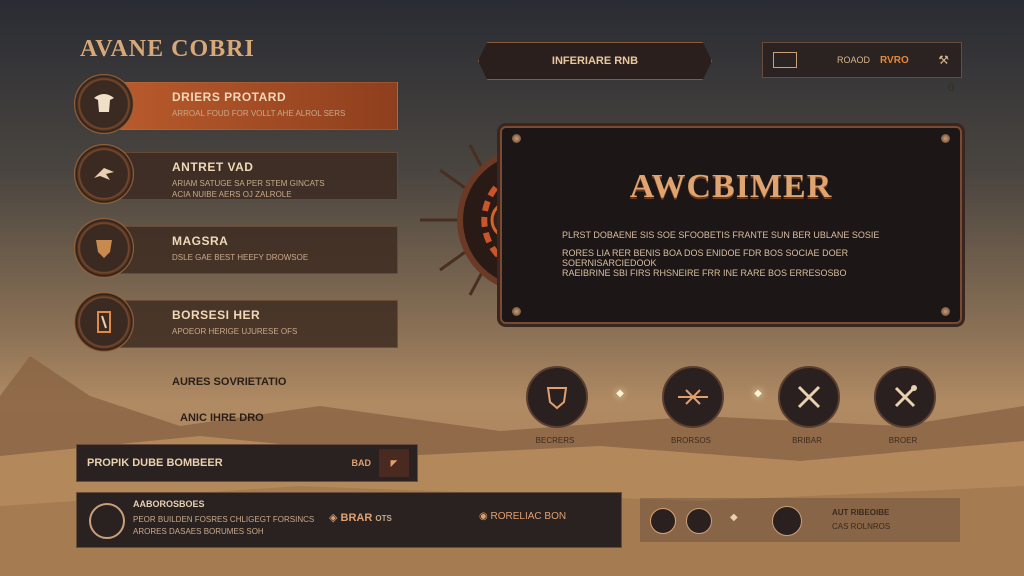  Describe the element at coordinates (690, 440) in the screenshot. I see `emblem-caption: BRORSOS` at that location.